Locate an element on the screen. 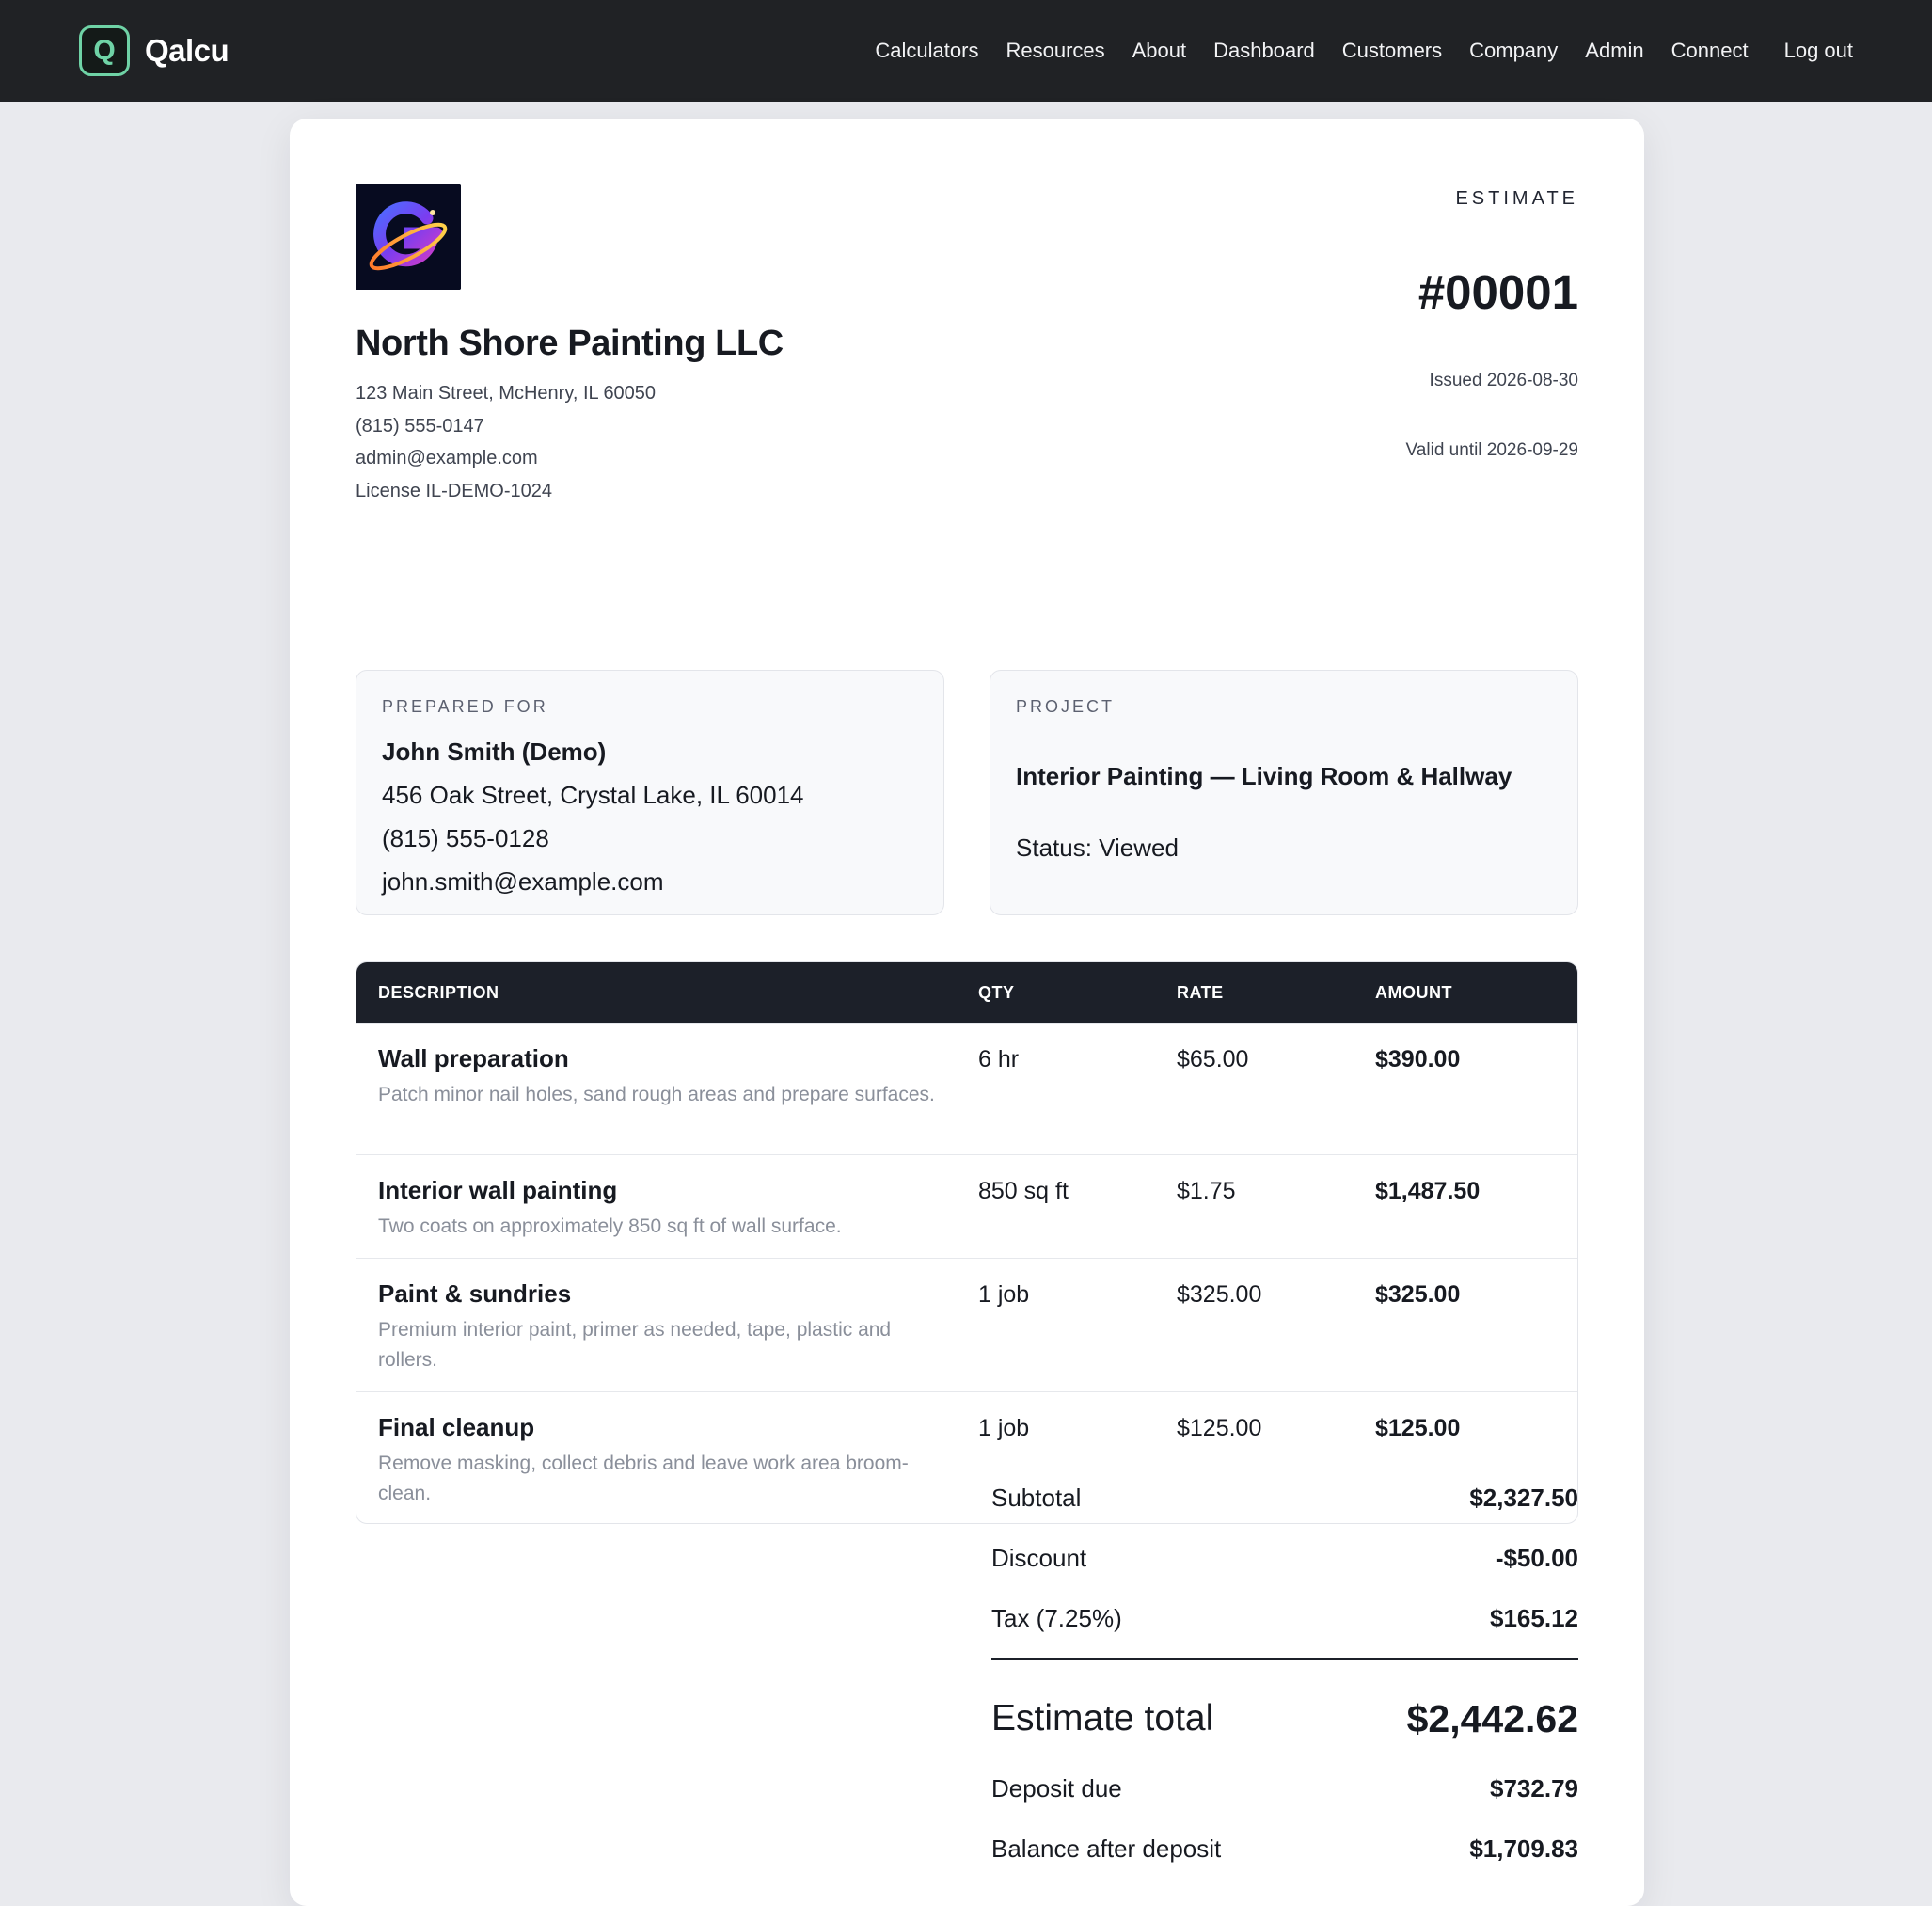  estimate-number: #00001 is located at coordinates (1497, 292).